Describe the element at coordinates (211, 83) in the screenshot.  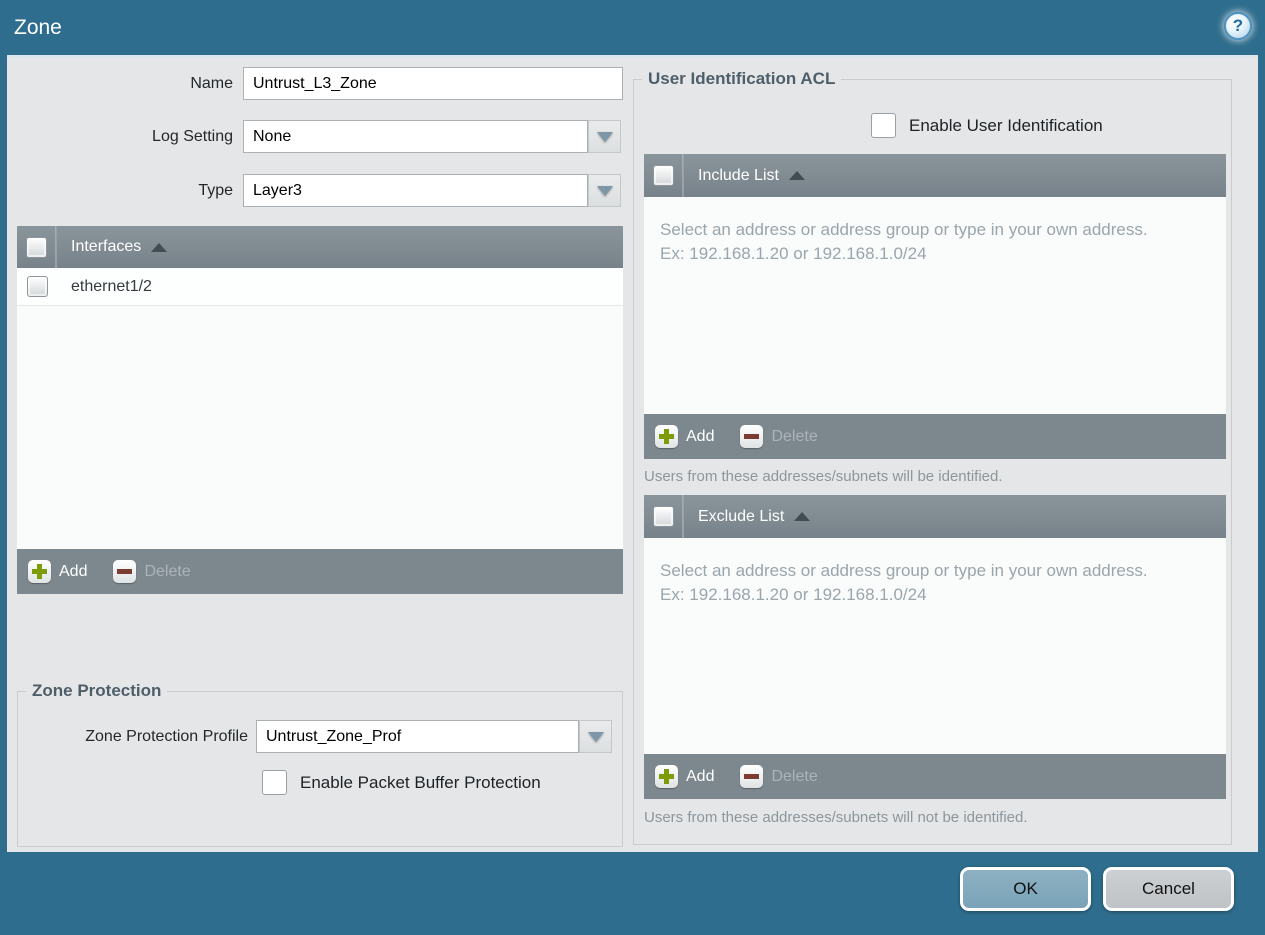
I see `name-label: Name` at that location.